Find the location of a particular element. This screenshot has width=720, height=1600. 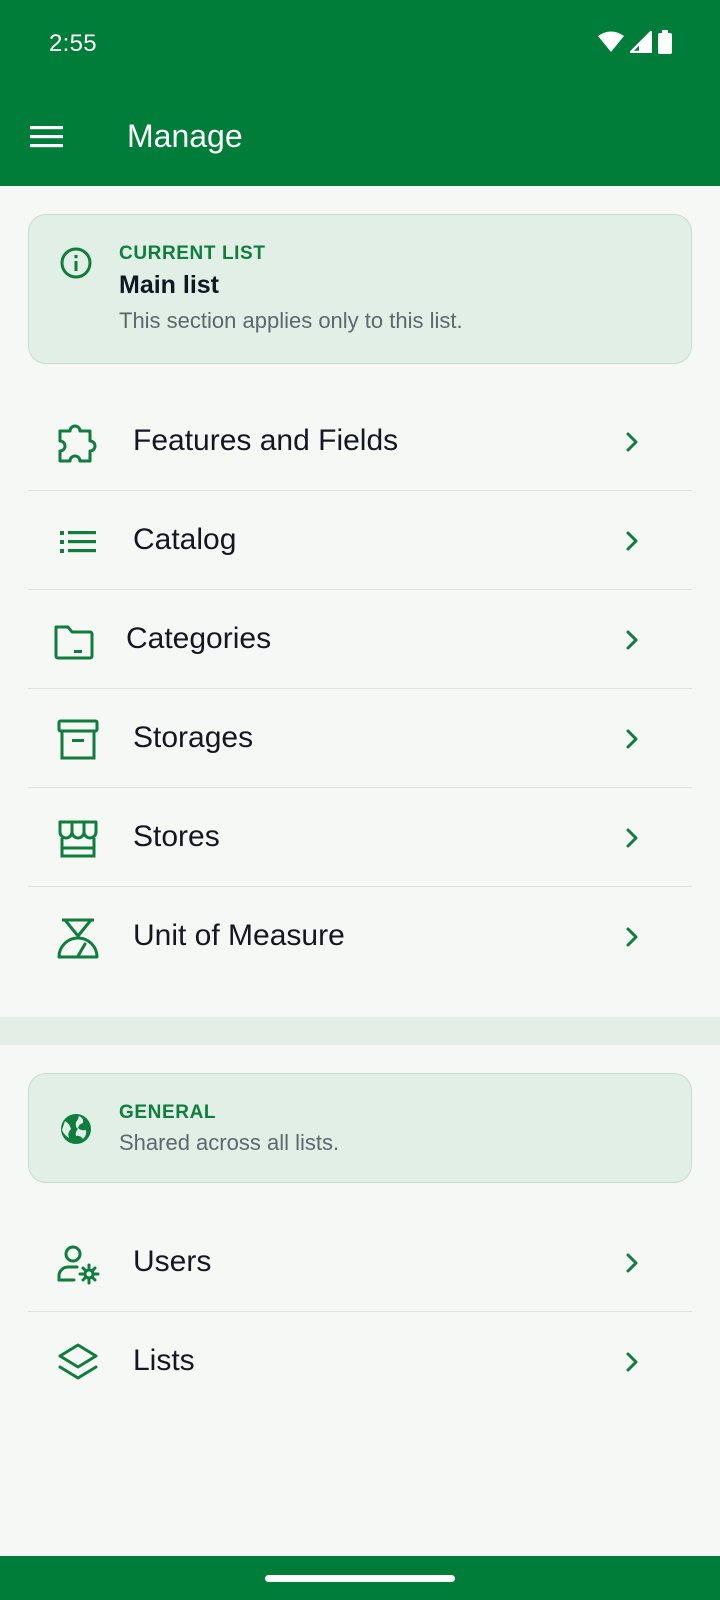

menu-item-label: Storages is located at coordinates (193, 737).